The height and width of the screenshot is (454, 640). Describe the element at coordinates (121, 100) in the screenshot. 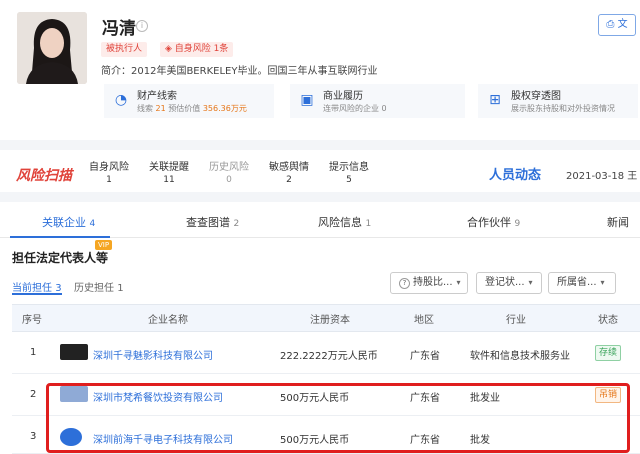

I see `finance-icon: ◔` at that location.